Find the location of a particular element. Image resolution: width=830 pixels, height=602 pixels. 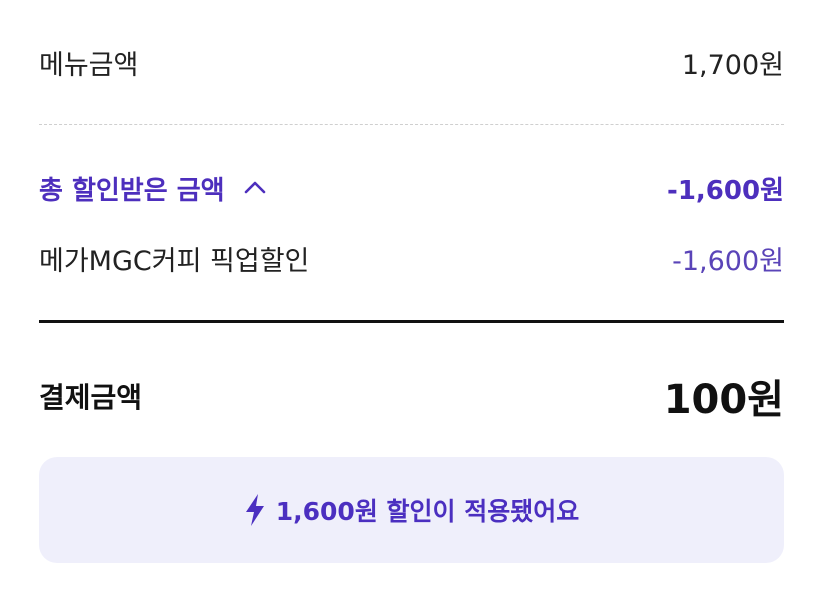

payment-amount-row: 결제금액 100원 is located at coordinates (411, 396).